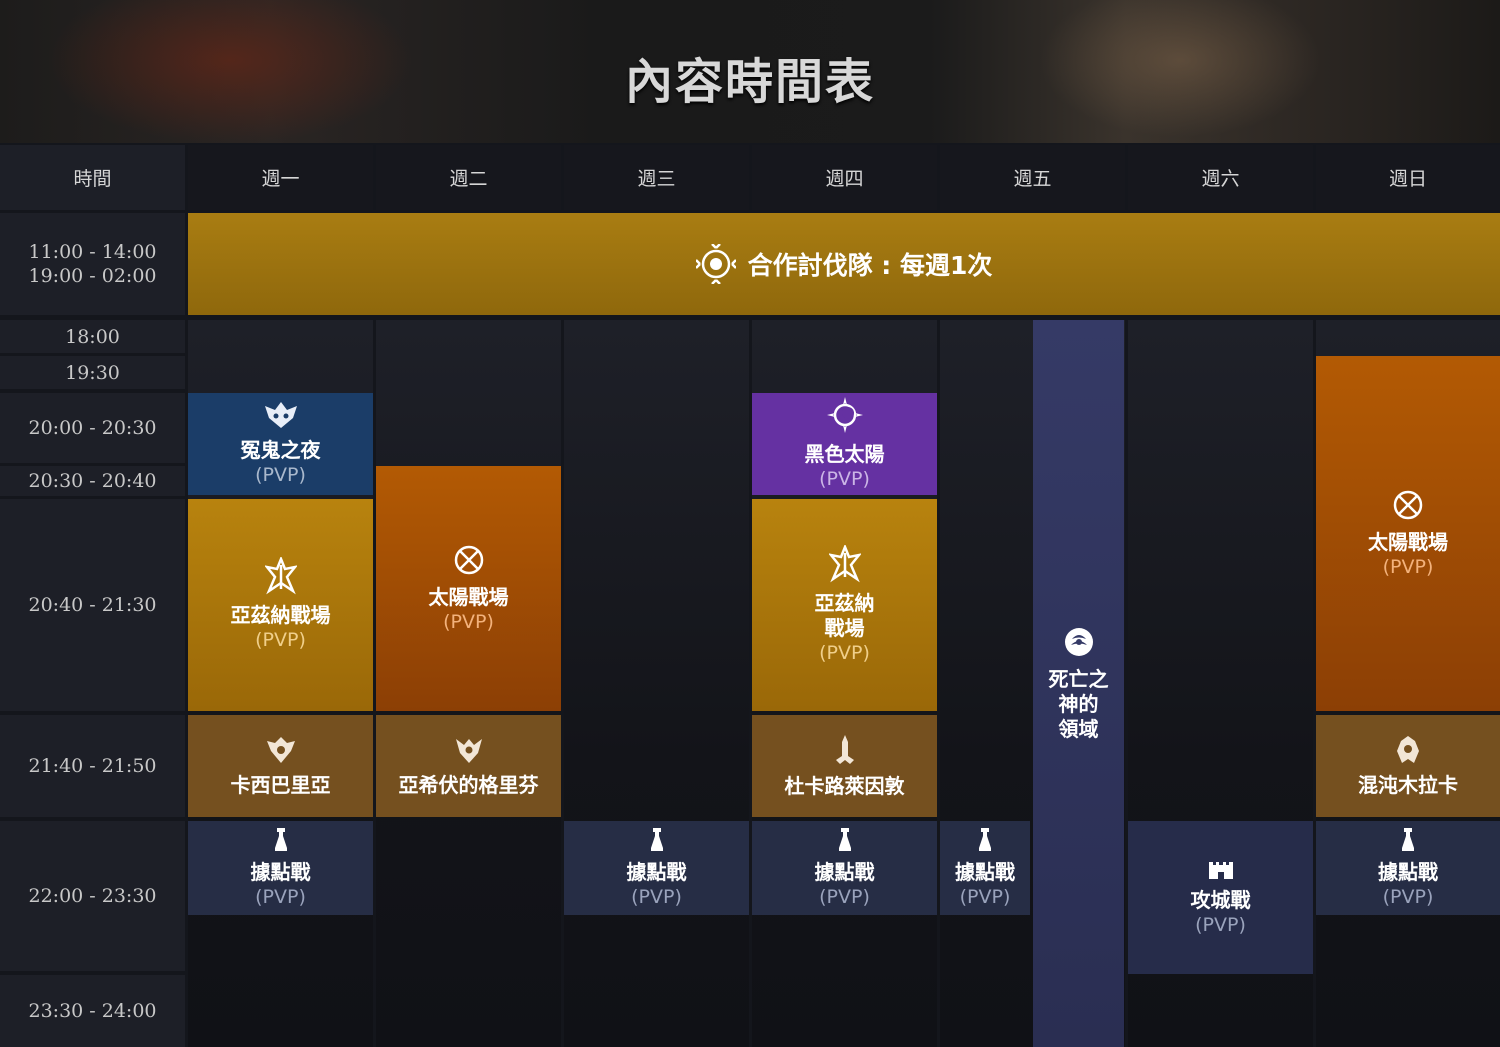 This screenshot has height=1047, width=1500. What do you see at coordinates (844, 627) in the screenshot?
I see `event-name-line2: 戰場` at bounding box center [844, 627].